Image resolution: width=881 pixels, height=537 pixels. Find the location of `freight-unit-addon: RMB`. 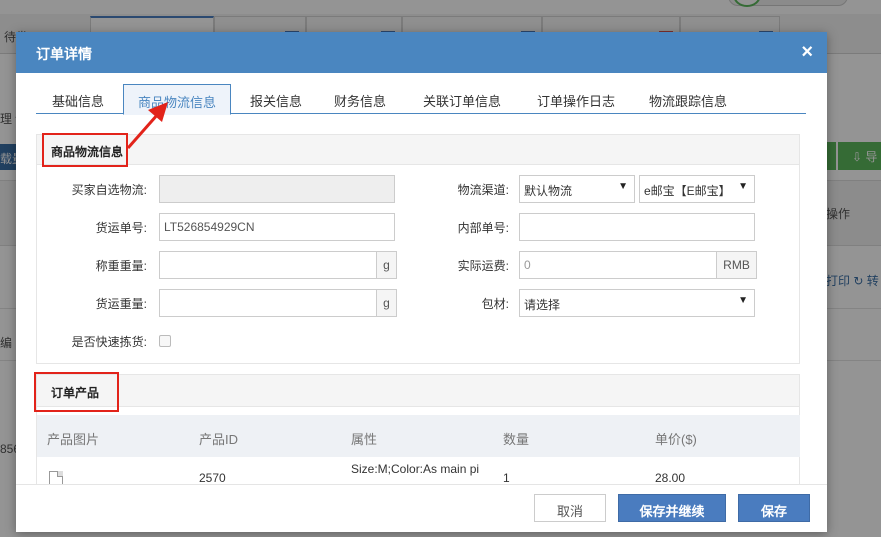

freight-unit-addon: RMB is located at coordinates (737, 265).